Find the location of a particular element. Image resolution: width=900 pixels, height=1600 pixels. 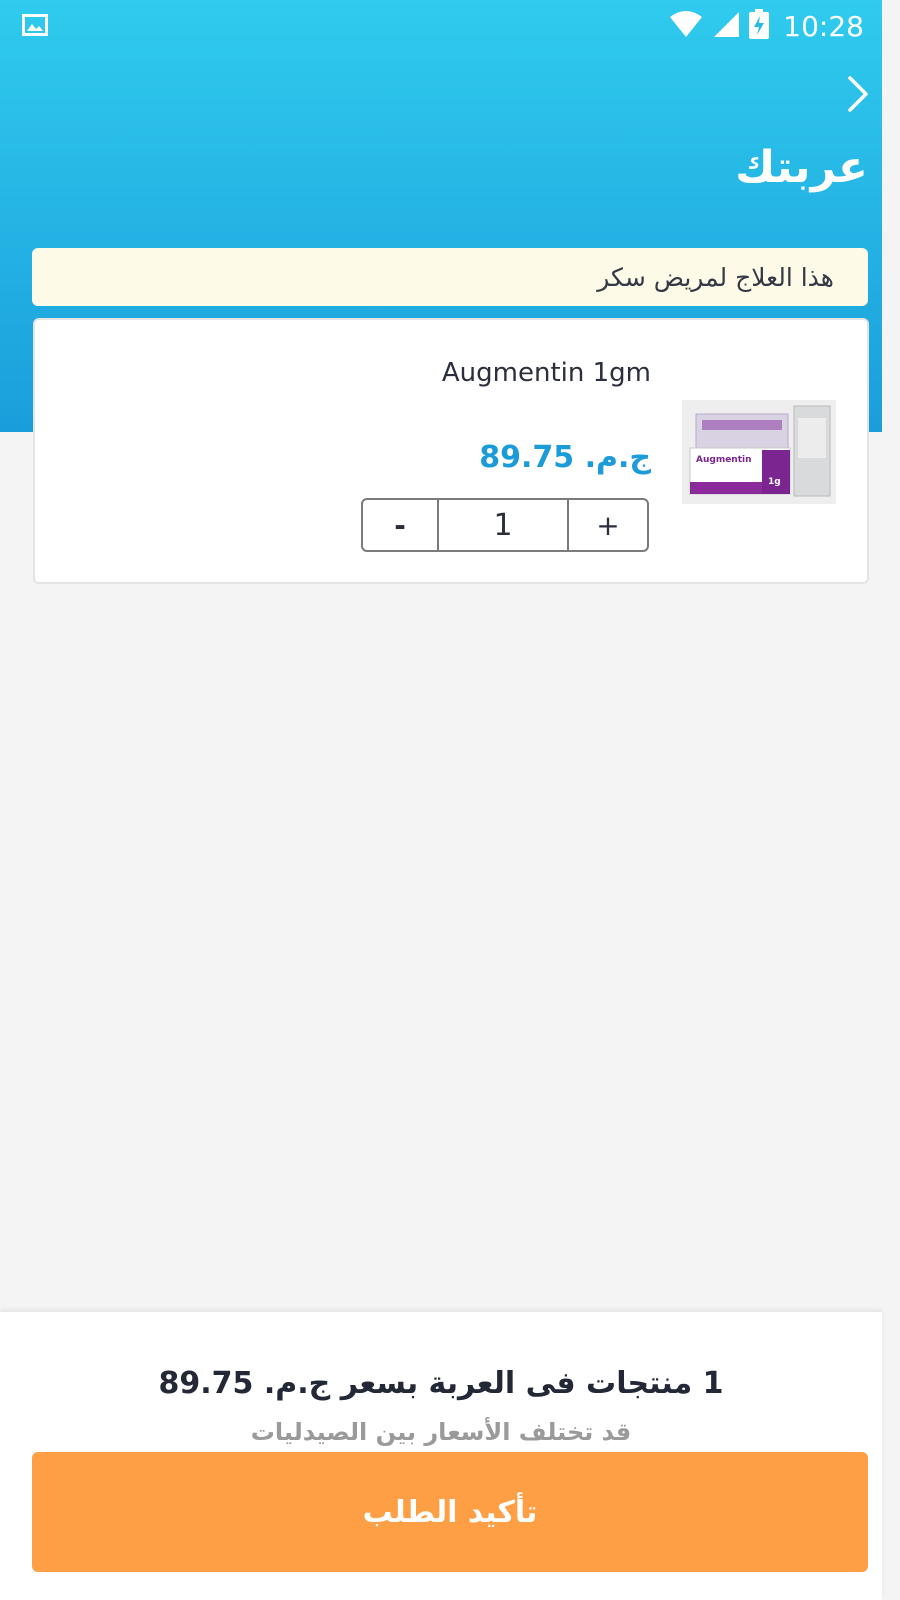

decrease-quantity-button: - is located at coordinates (401, 525).